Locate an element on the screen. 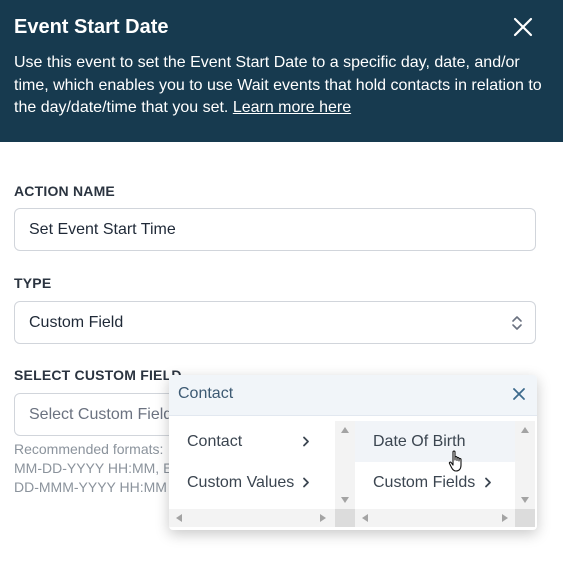 The height and width of the screenshot is (564, 563). list-item-label: Contact is located at coordinates (215, 441).